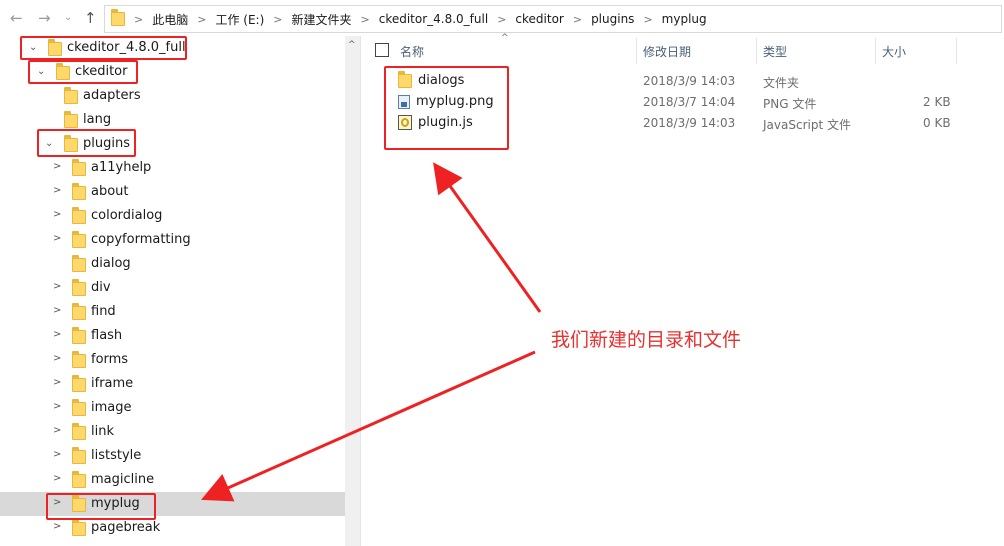 This screenshot has width=1004, height=546. Describe the element at coordinates (646, 340) in the screenshot. I see `annotation-text: 我们新建的目录和文件` at that location.